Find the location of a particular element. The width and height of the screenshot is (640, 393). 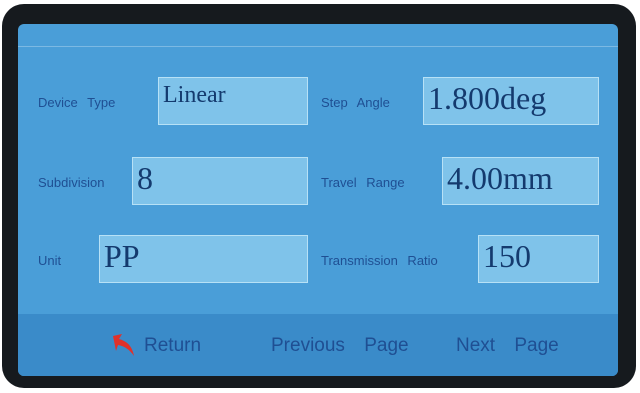

subdivision-label: Subdivision is located at coordinates (71, 182).